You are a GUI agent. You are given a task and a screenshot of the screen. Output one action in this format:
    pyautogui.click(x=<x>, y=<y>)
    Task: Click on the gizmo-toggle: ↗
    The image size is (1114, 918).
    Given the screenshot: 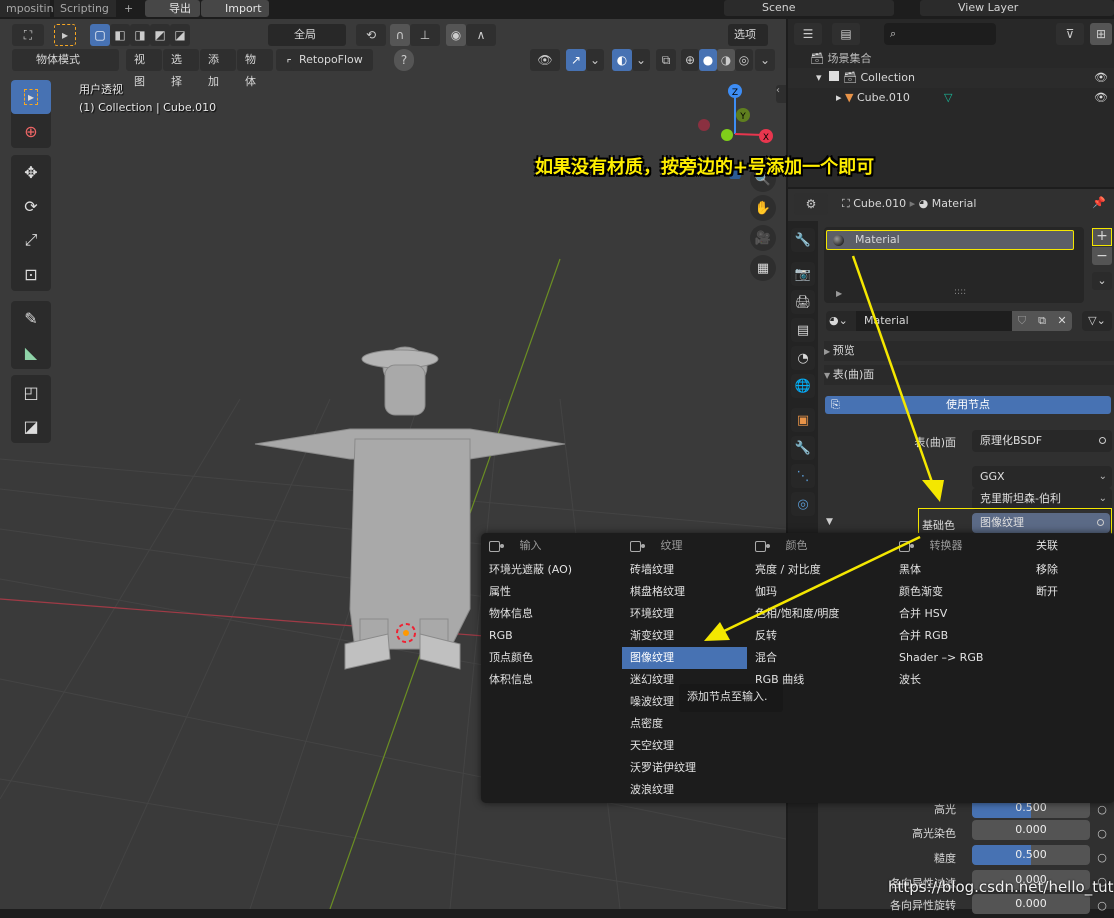 What is the action you would take?
    pyautogui.click(x=576, y=60)
    